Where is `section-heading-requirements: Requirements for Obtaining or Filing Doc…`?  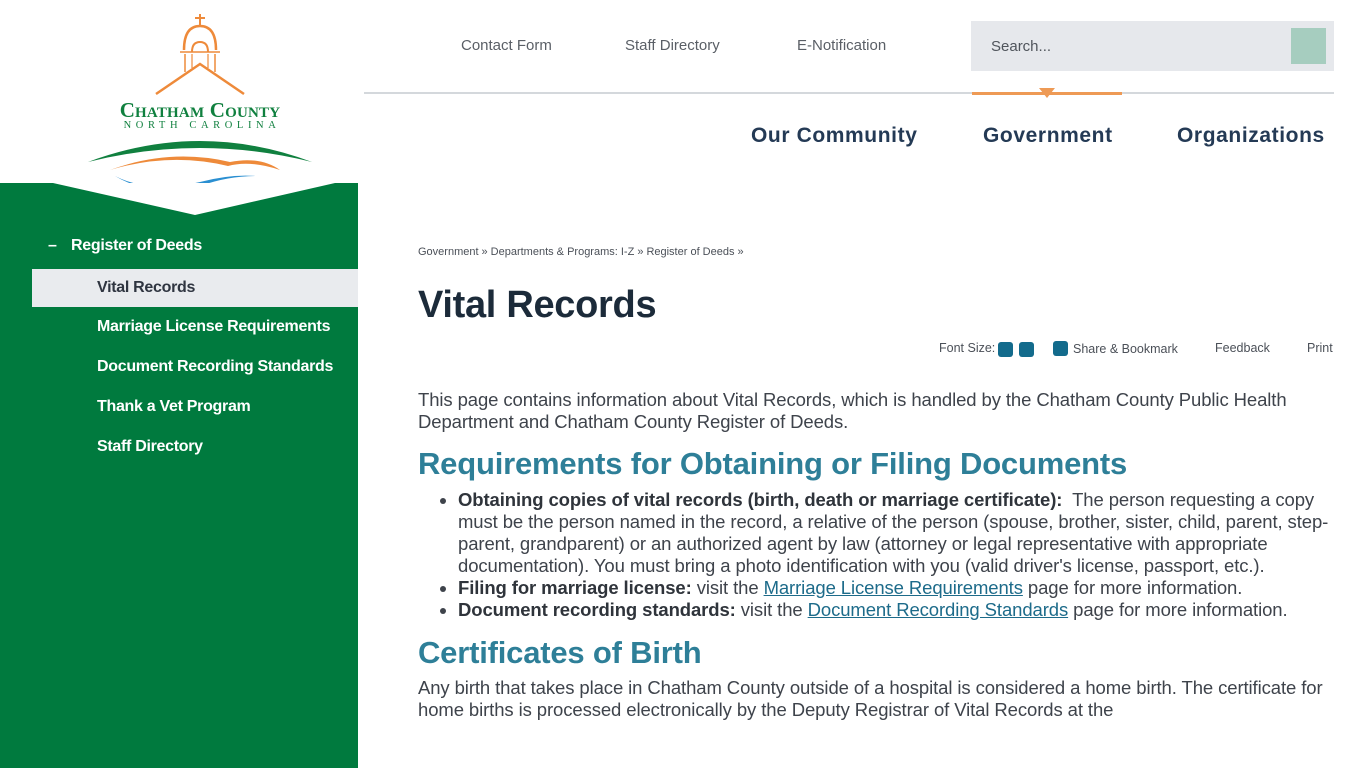 section-heading-requirements: Requirements for Obtaining or Filing Doc… is located at coordinates (773, 463).